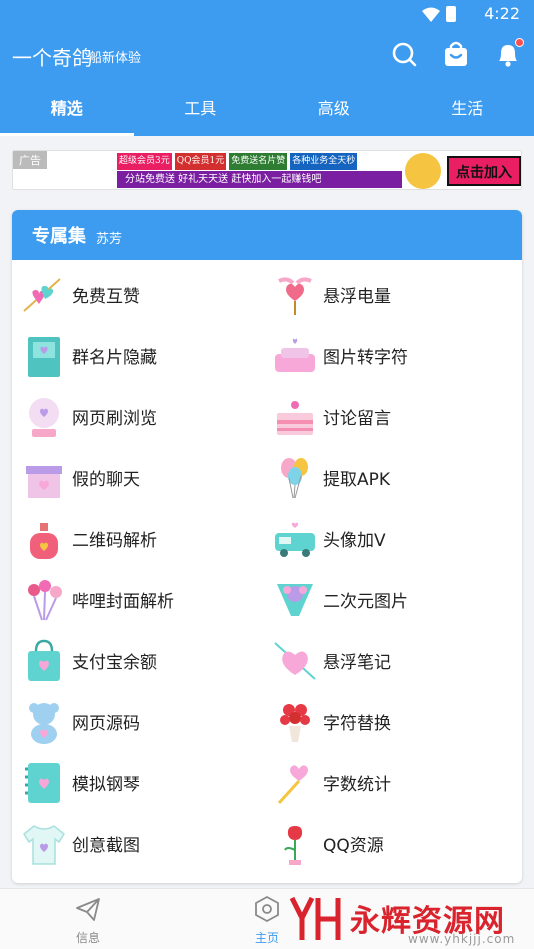 Image resolution: width=534 pixels, height=949 pixels. I want to click on search-icon, so click(404, 54).